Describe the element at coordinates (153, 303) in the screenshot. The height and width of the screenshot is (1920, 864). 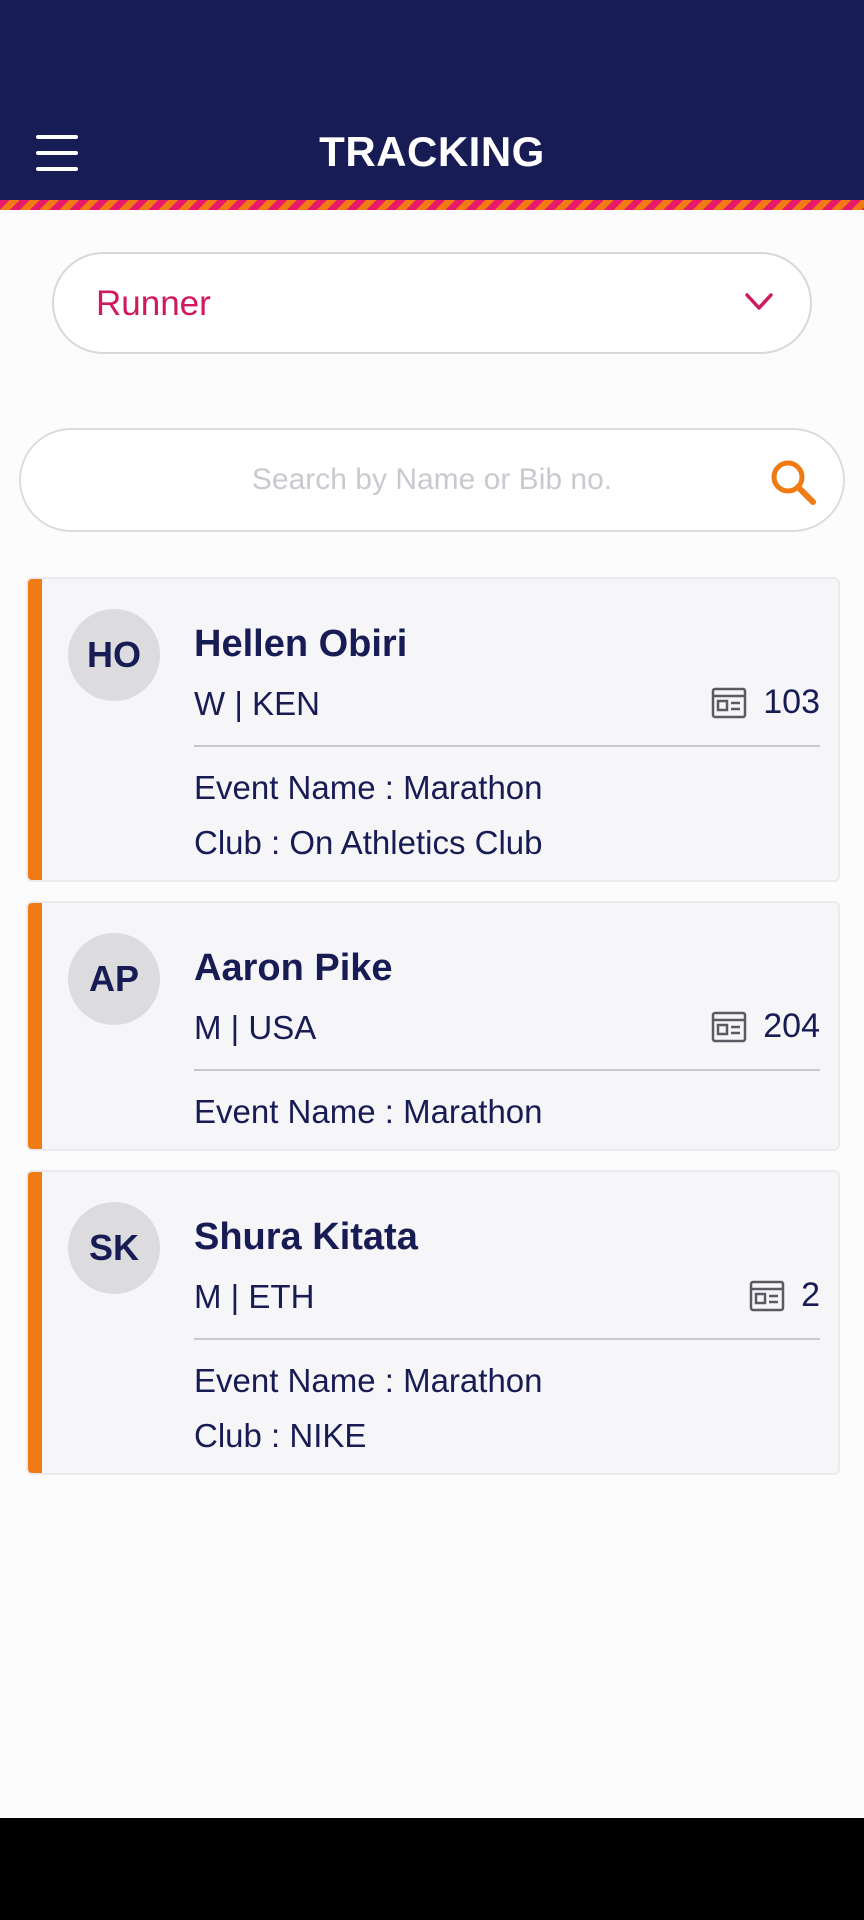
I see `category-dropdown-value: Runner` at that location.